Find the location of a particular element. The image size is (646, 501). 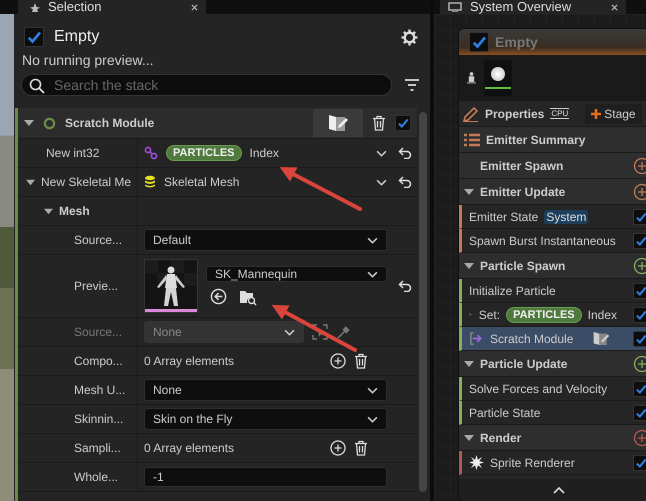

property-label: New Skeletal Me is located at coordinates (86, 182).